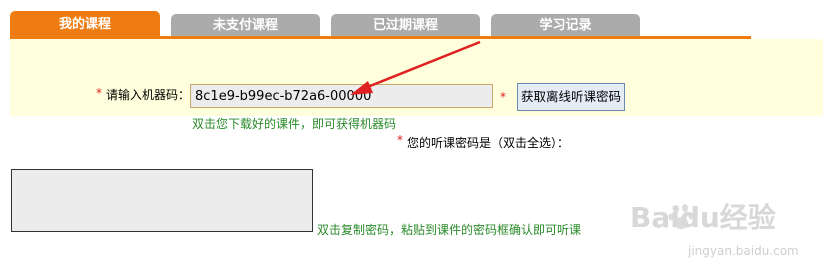  What do you see at coordinates (85, 23) in the screenshot?
I see `tab-my-courses: 我的课程` at bounding box center [85, 23].